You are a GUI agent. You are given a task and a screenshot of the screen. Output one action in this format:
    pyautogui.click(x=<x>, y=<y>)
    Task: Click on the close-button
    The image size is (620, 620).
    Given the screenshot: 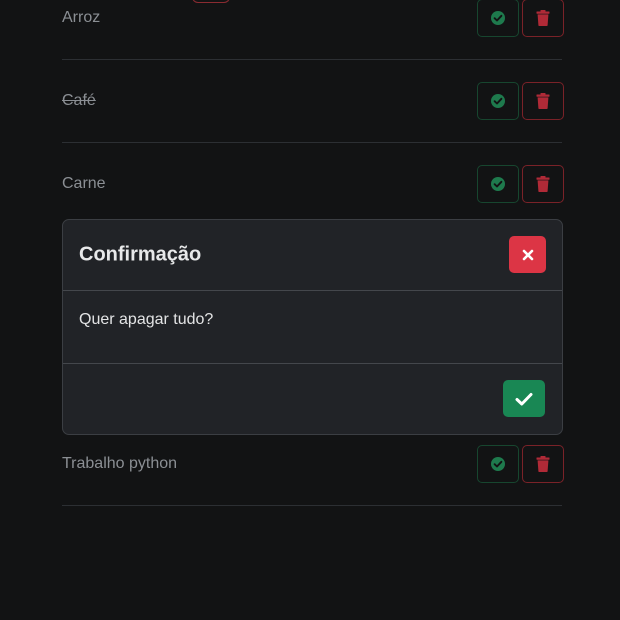 What is the action you would take?
    pyautogui.click(x=527, y=254)
    